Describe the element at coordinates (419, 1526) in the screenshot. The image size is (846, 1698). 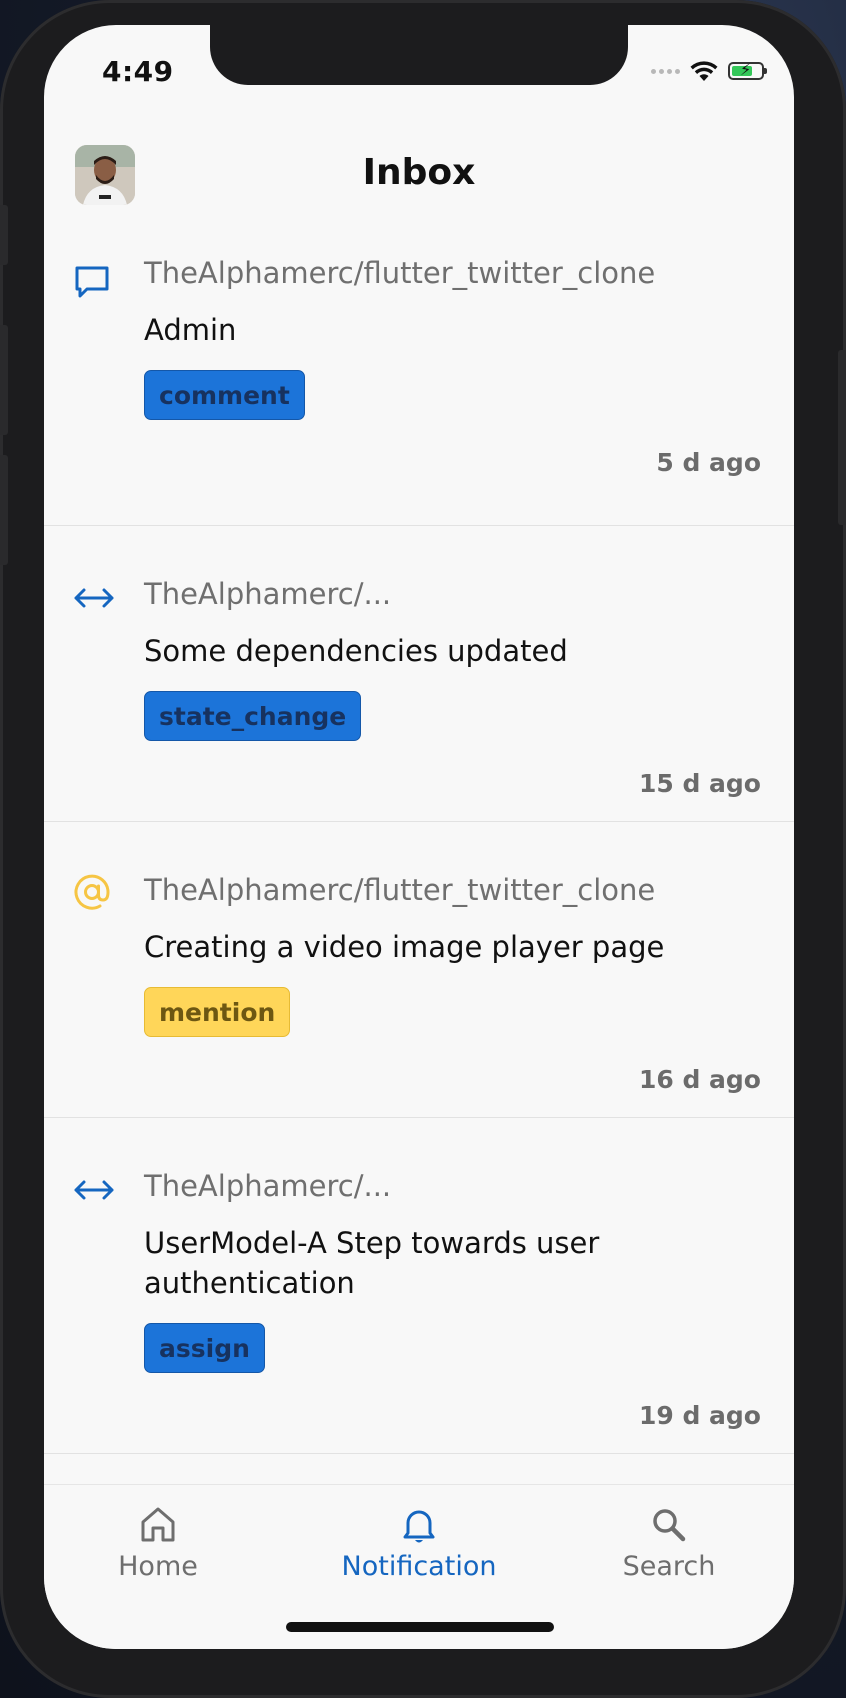
I see `bell-icon` at that location.